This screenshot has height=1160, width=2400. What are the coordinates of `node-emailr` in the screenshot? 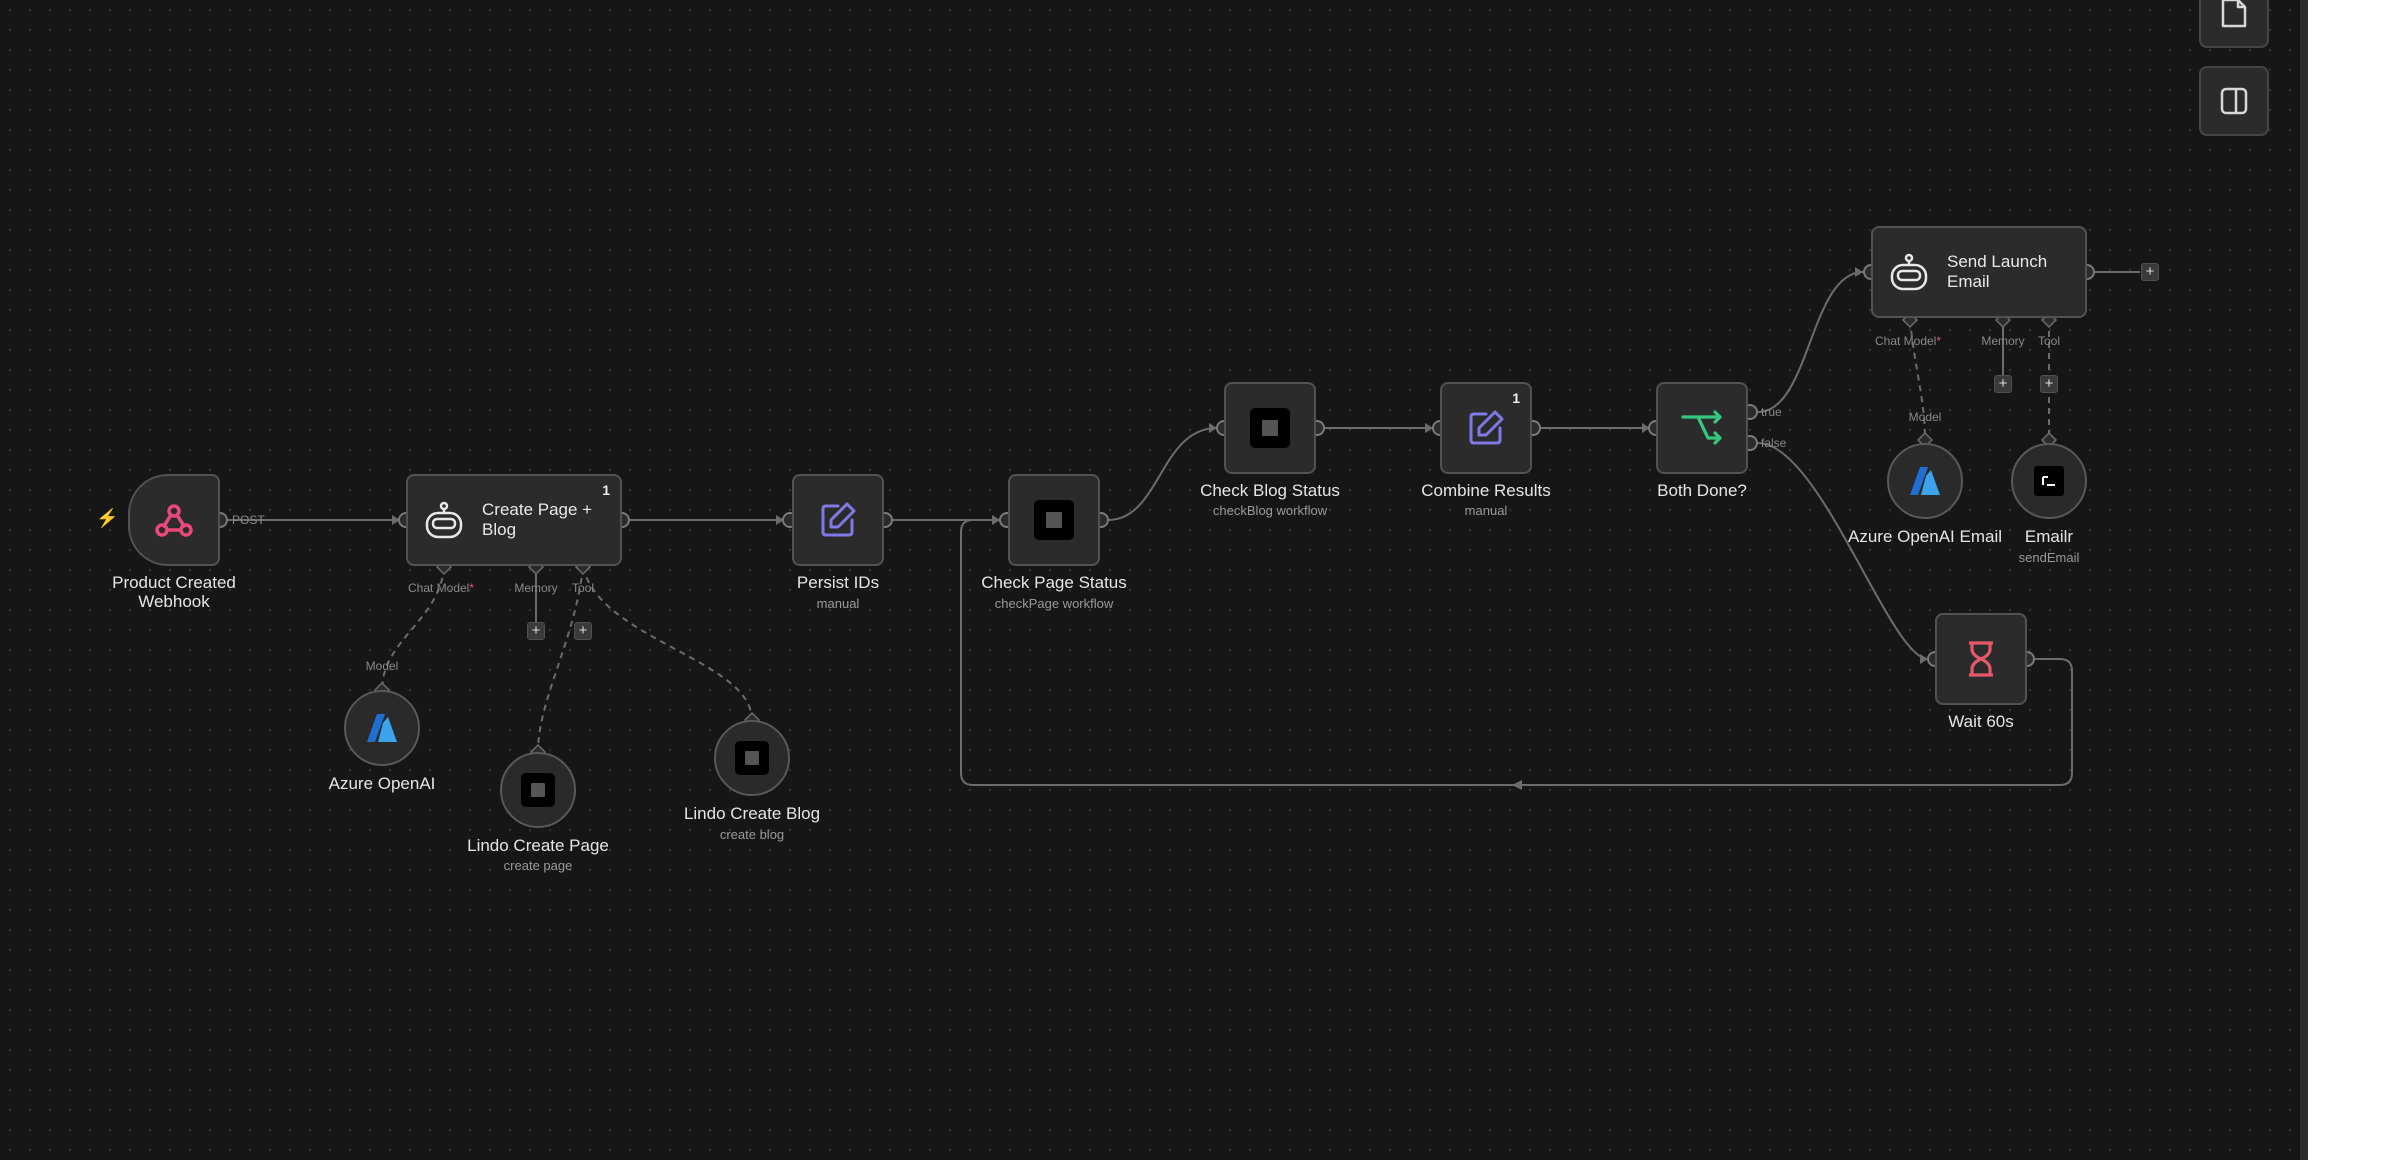 It's located at (2049, 481).